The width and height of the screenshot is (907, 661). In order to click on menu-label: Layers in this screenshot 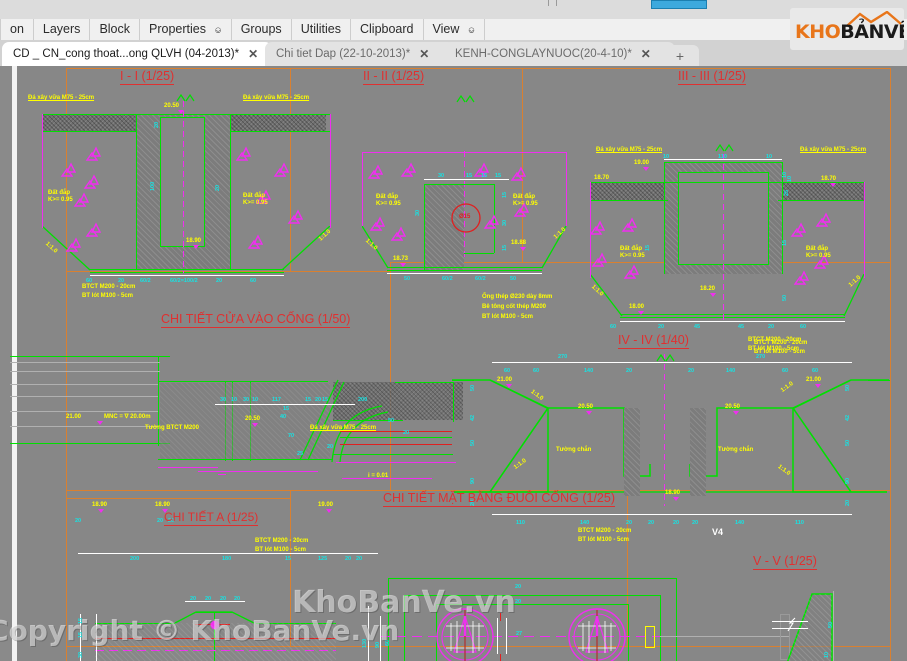, I will do `click(61, 29)`.